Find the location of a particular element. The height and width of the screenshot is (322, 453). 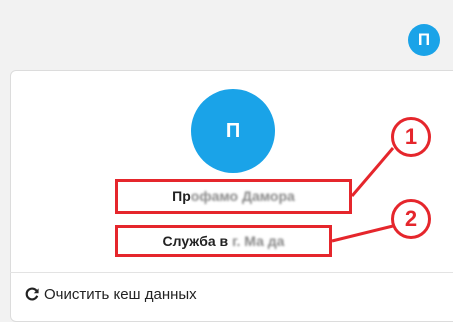

annotation-leader-lines is located at coordinates (363, 195).